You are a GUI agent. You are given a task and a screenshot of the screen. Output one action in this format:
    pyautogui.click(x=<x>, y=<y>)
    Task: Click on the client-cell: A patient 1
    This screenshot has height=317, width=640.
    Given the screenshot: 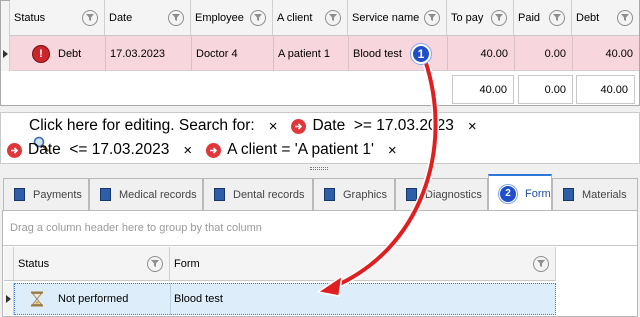 What is the action you would take?
    pyautogui.click(x=304, y=53)
    